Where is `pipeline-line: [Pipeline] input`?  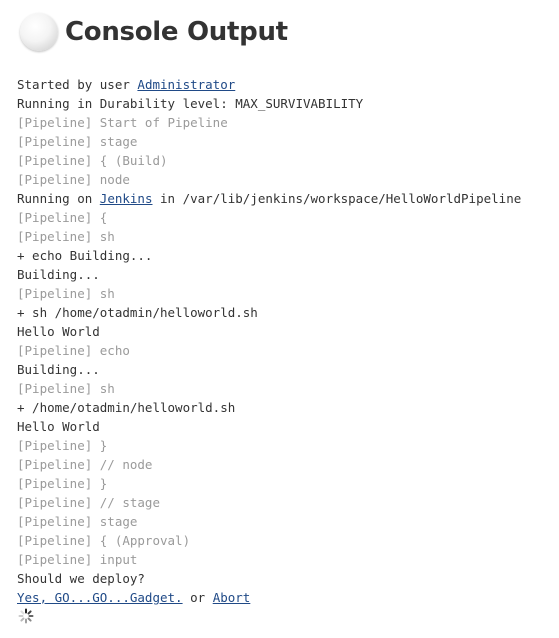
pipeline-line: [Pipeline] input is located at coordinates (77, 559).